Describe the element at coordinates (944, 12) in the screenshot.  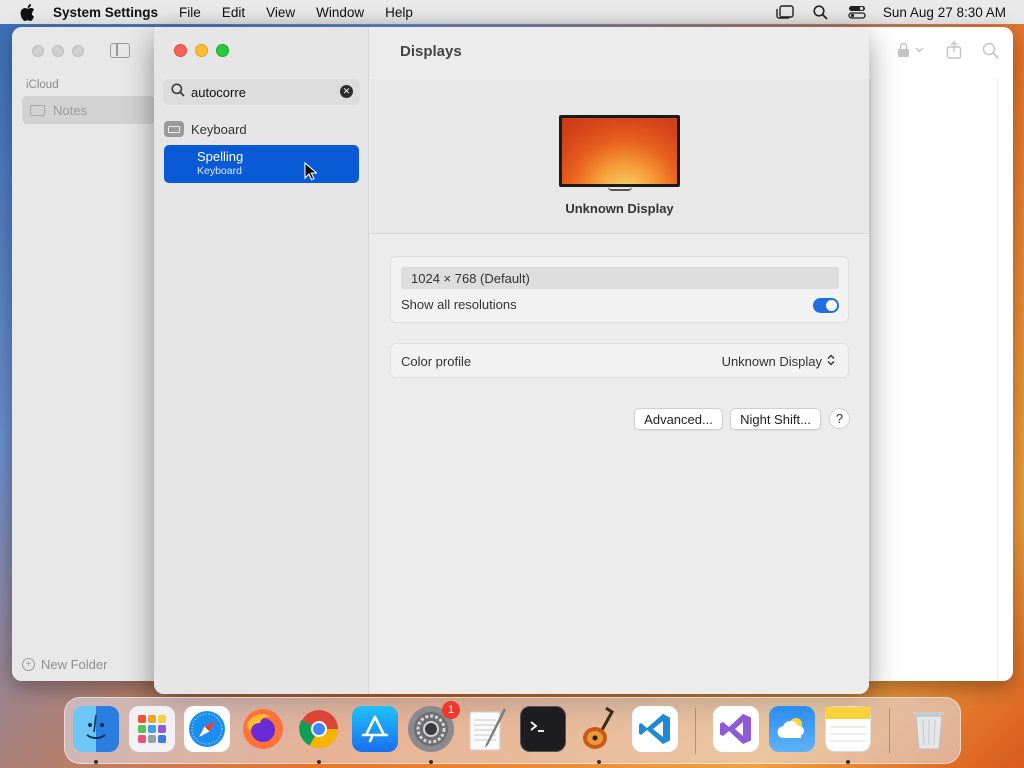
I see `menu-clock: Sun Aug 27 8:30 AM` at that location.